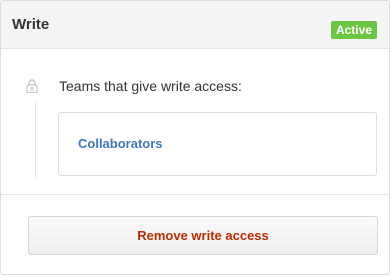 The height and width of the screenshot is (276, 392). I want to click on panel-title: Write, so click(31, 24).